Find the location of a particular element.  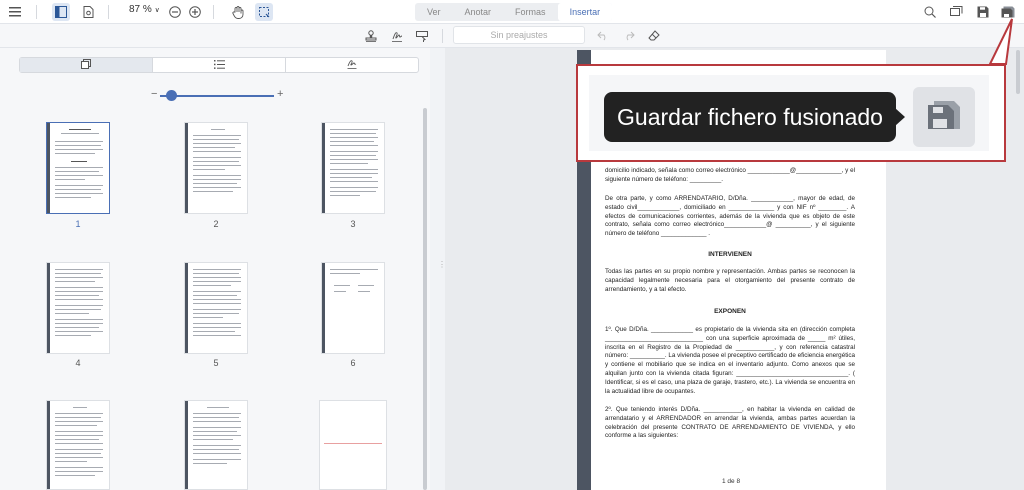

tab-insertar: Insertar is located at coordinates (585, 12).